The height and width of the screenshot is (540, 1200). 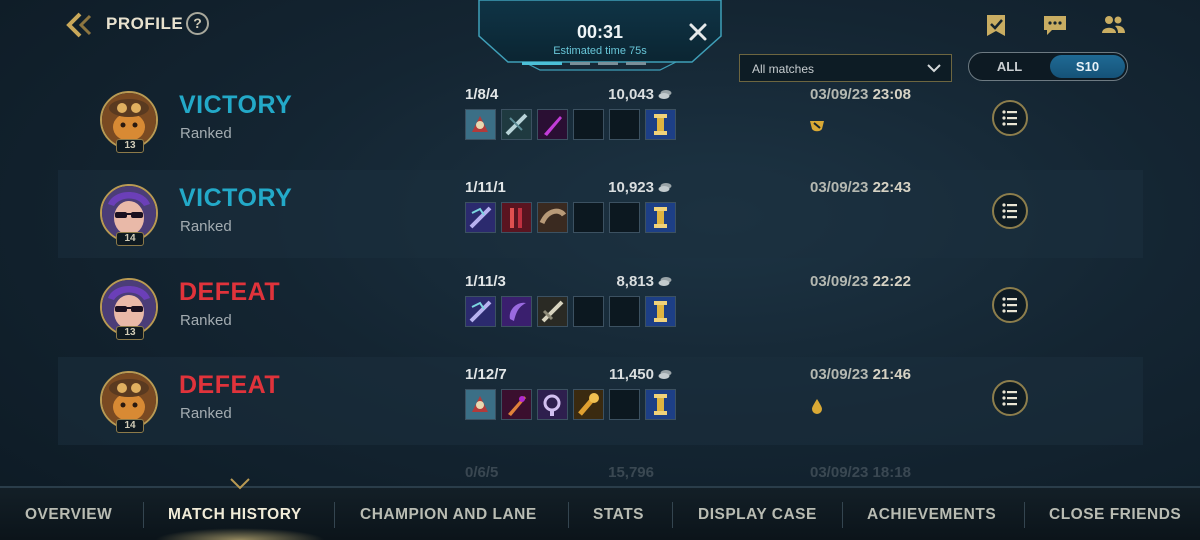 What do you see at coordinates (631, 187) in the screenshot?
I see `gold-earned: 10,923` at bounding box center [631, 187].